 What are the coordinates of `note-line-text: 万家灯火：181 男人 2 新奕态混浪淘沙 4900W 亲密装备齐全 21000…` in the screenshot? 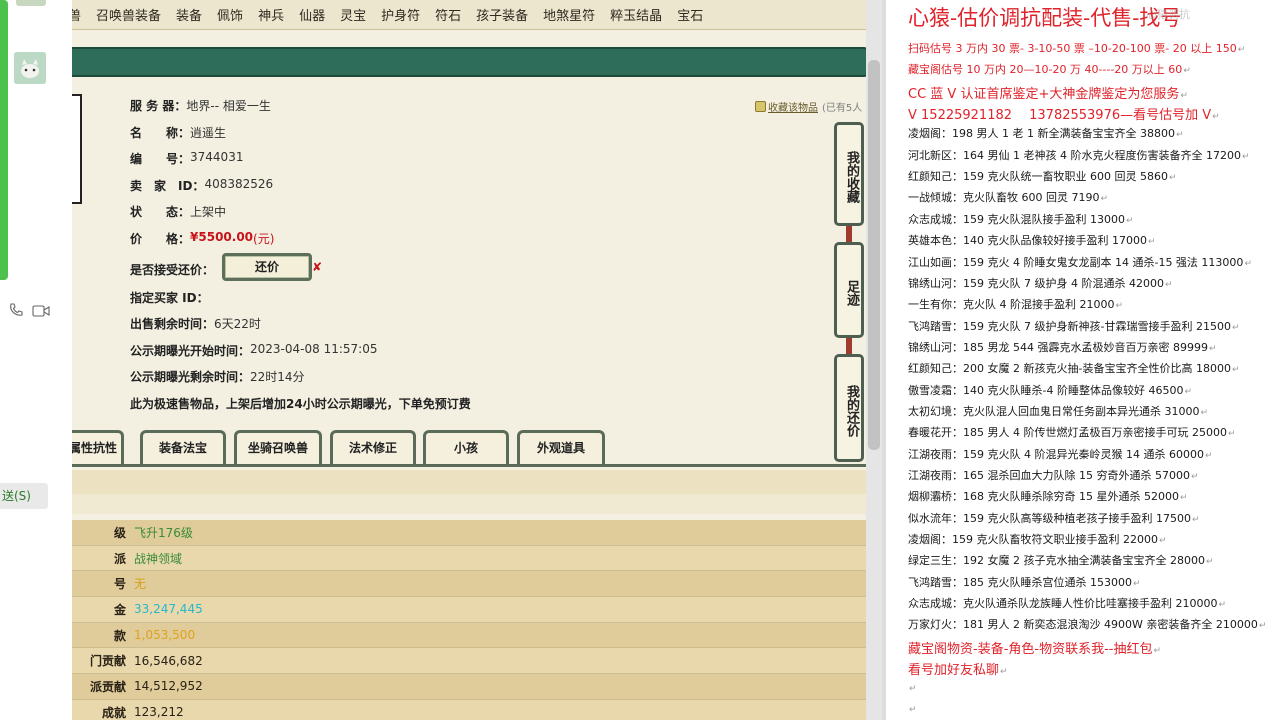 It's located at (1083, 625).